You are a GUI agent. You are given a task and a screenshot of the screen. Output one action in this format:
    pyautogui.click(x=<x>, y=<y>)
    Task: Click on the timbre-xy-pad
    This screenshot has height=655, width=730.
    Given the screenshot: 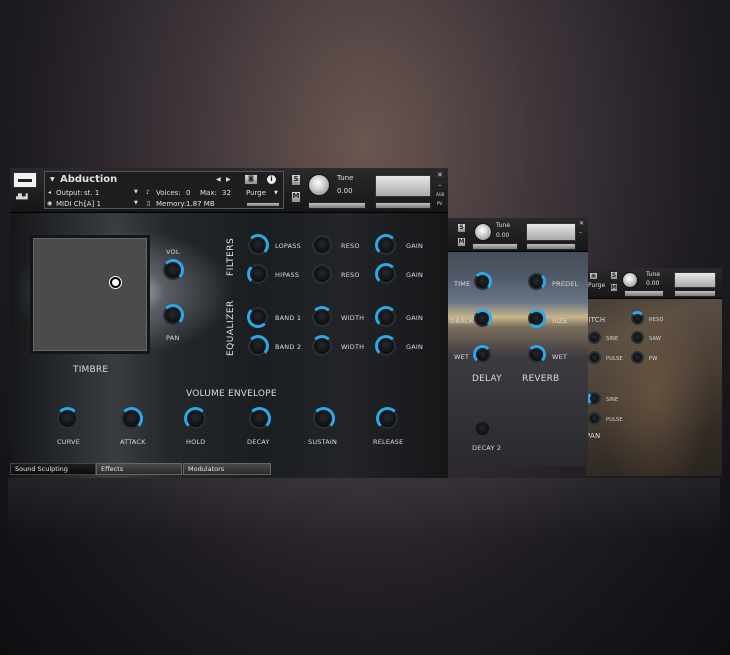 What is the action you would take?
    pyautogui.click(x=90, y=294)
    